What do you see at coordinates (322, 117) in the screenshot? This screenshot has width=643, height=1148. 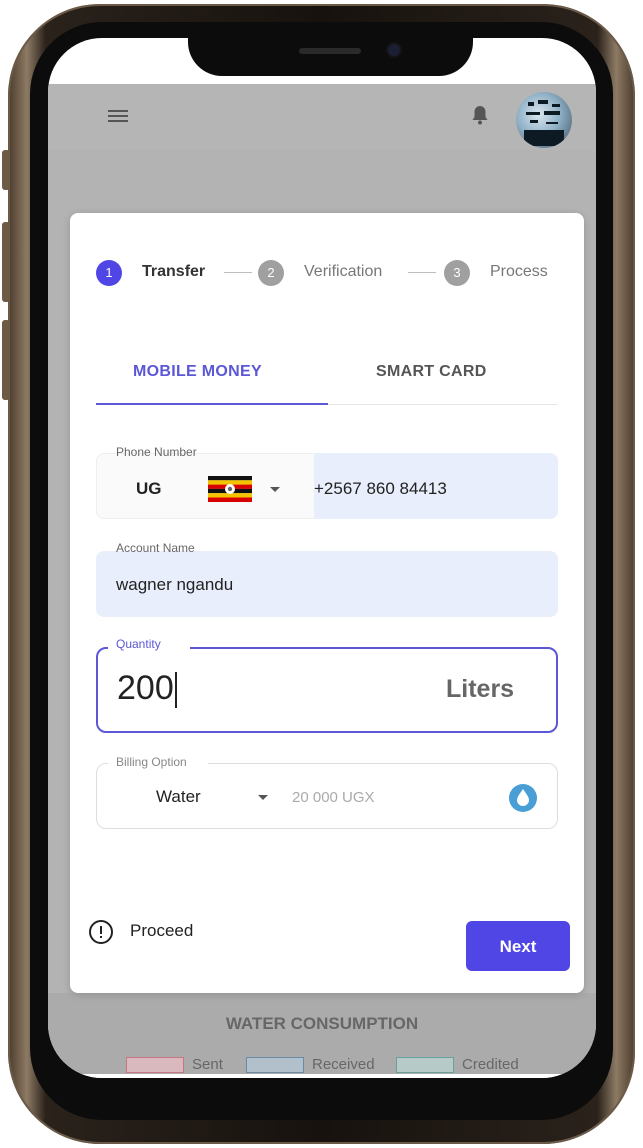 I see `app-bar` at bounding box center [322, 117].